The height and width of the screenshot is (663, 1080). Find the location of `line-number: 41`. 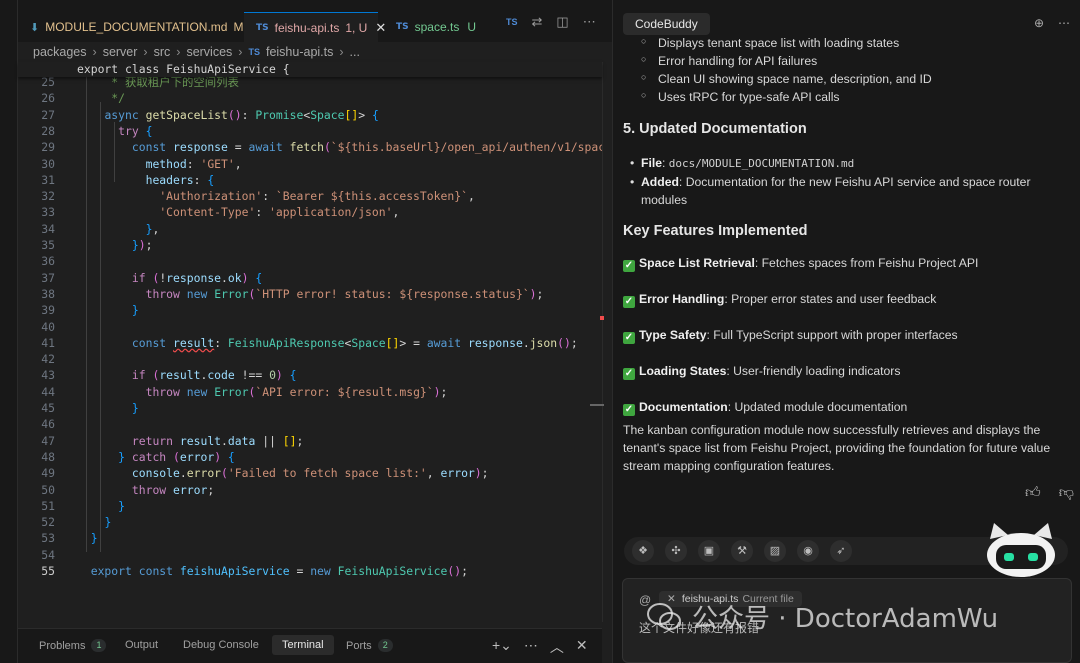

line-number: 41 is located at coordinates (36, 343).